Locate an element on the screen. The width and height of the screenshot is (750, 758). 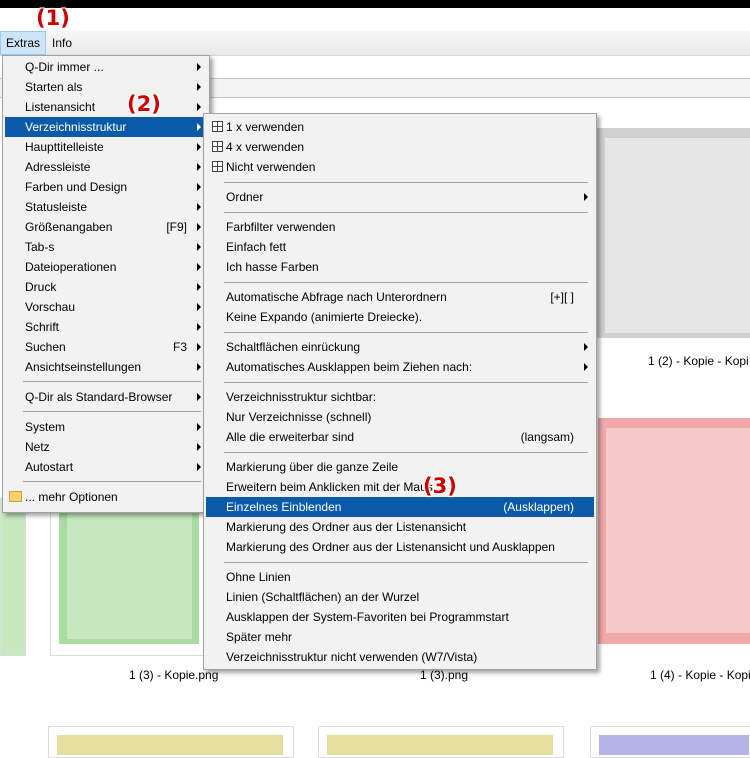
menu-item-shortcut: [+][ ] is located at coordinates (562, 297).